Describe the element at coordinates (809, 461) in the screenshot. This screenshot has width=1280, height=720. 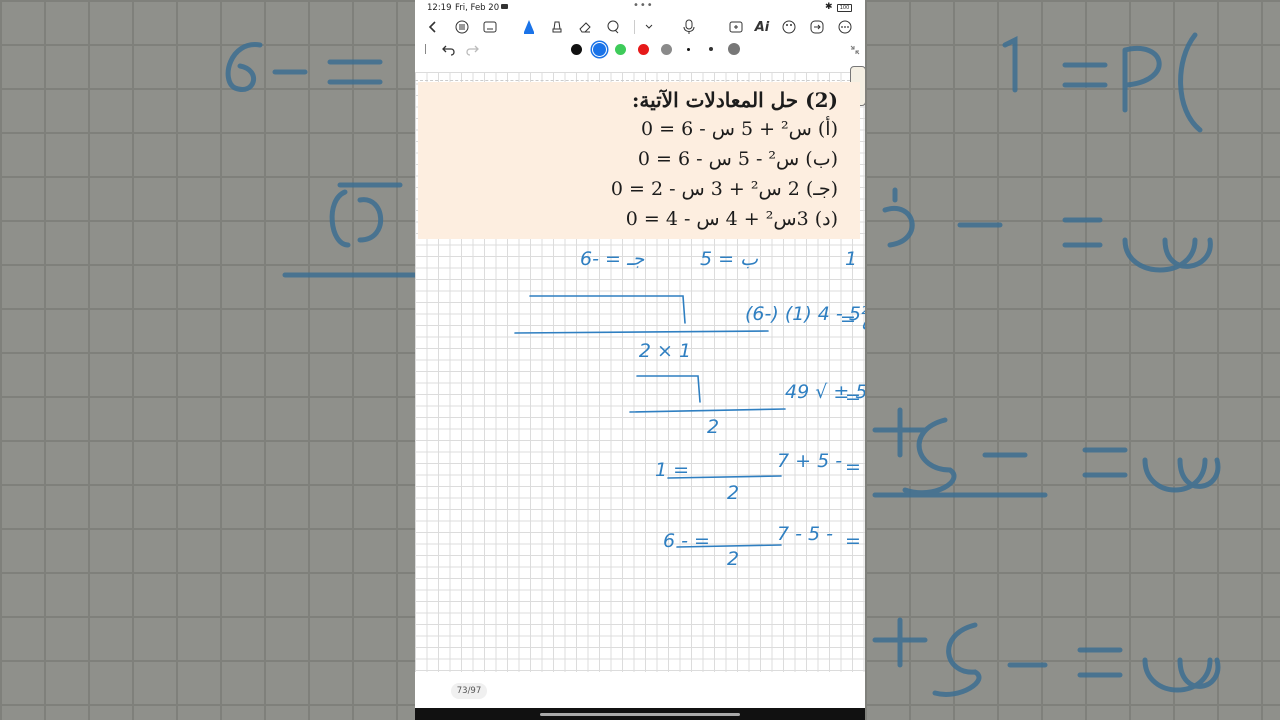
I see `step3-numerator: - 5 + 7` at that location.